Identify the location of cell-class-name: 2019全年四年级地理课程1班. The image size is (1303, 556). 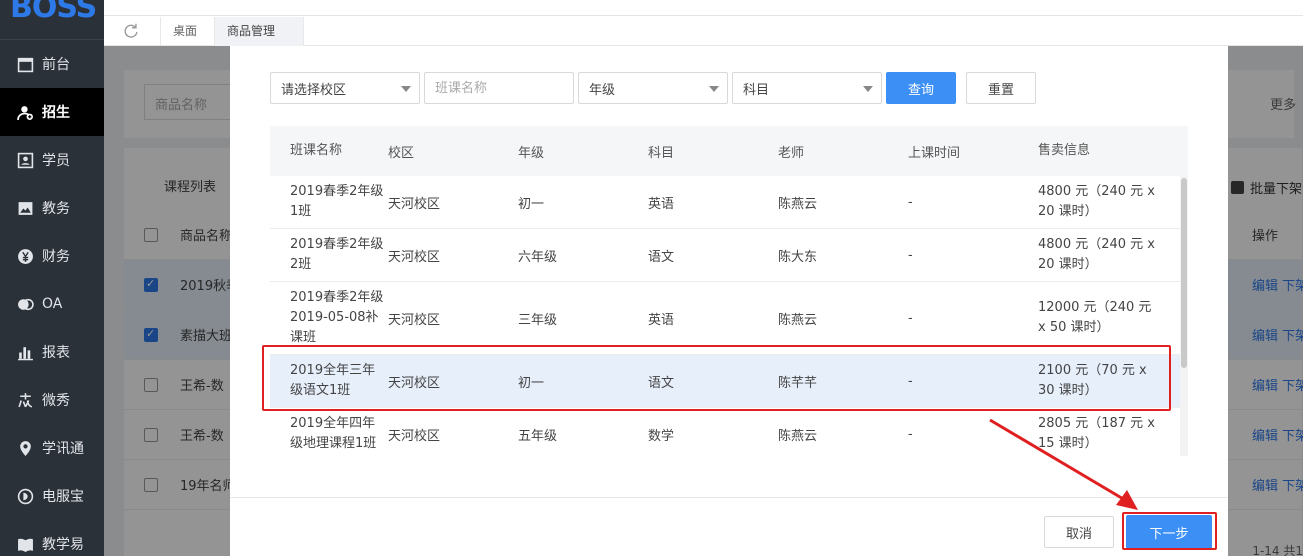
(333, 433).